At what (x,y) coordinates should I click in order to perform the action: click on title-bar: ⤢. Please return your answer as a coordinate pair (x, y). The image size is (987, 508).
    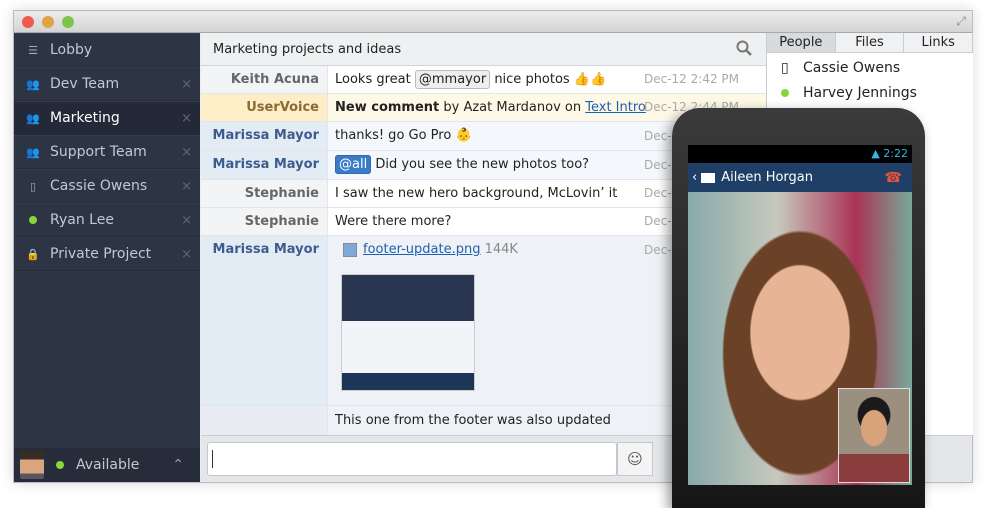
    Looking at the image, I should click on (493, 22).